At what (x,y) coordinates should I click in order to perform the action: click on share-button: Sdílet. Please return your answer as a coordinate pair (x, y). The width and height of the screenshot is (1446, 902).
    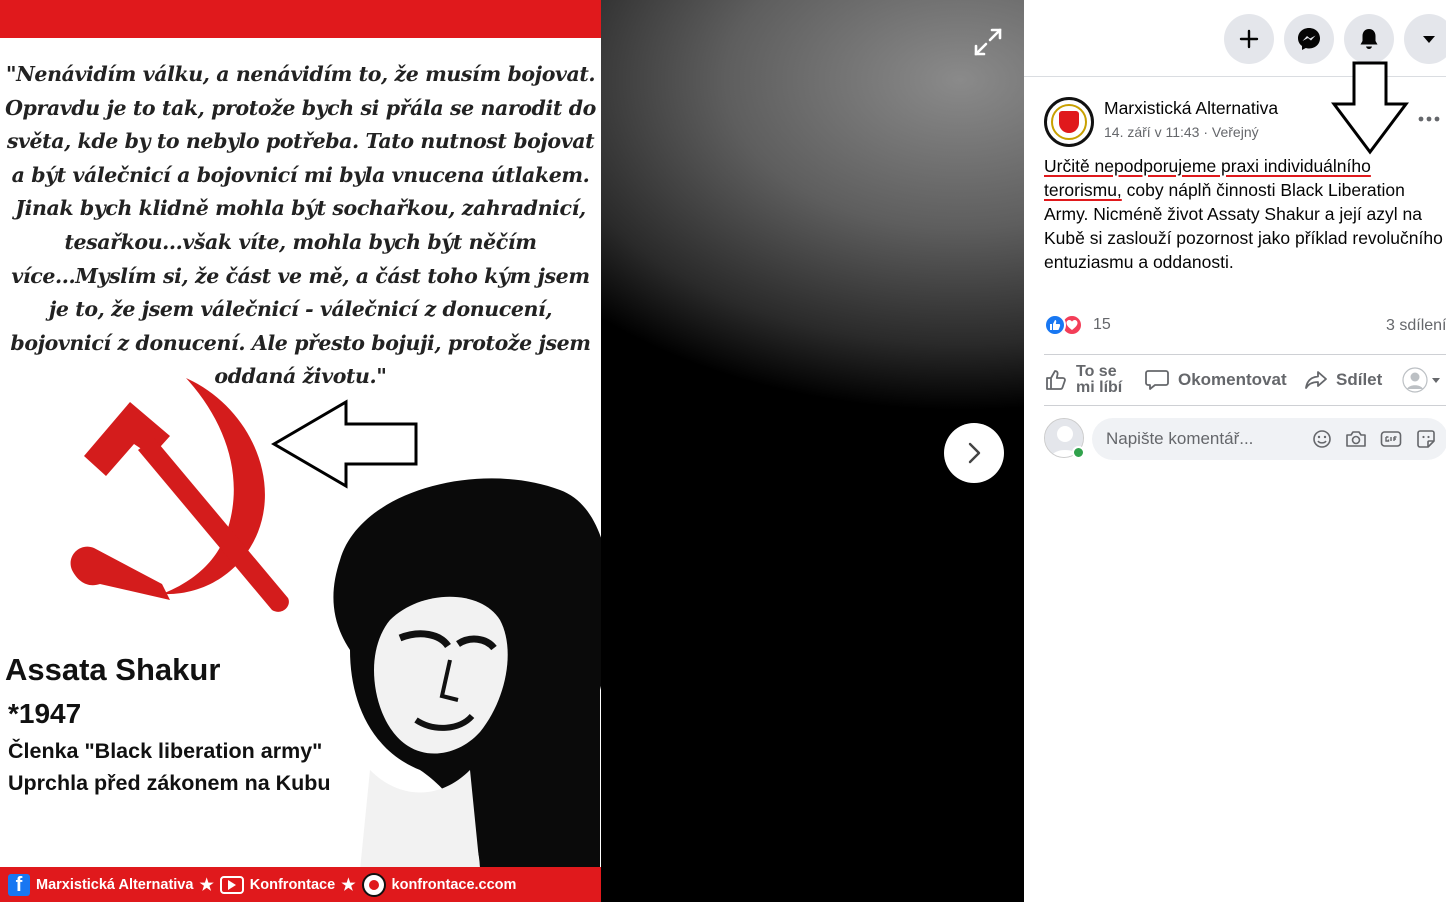
    Looking at the image, I should click on (1343, 380).